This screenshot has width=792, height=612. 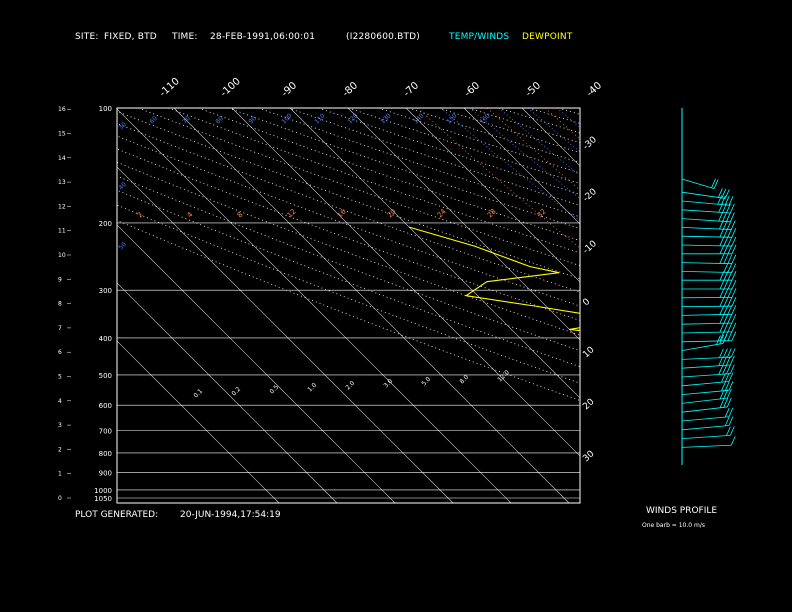 What do you see at coordinates (588, 456) in the screenshot?
I see `isotherm-label-right: 30` at bounding box center [588, 456].